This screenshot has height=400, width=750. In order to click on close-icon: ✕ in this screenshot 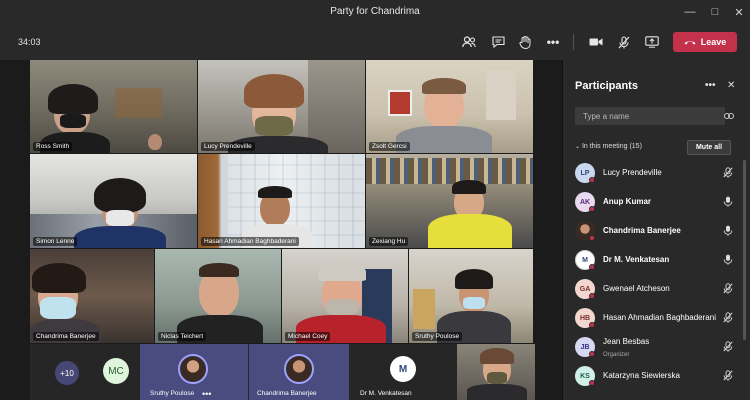, I will do `click(738, 12)`.